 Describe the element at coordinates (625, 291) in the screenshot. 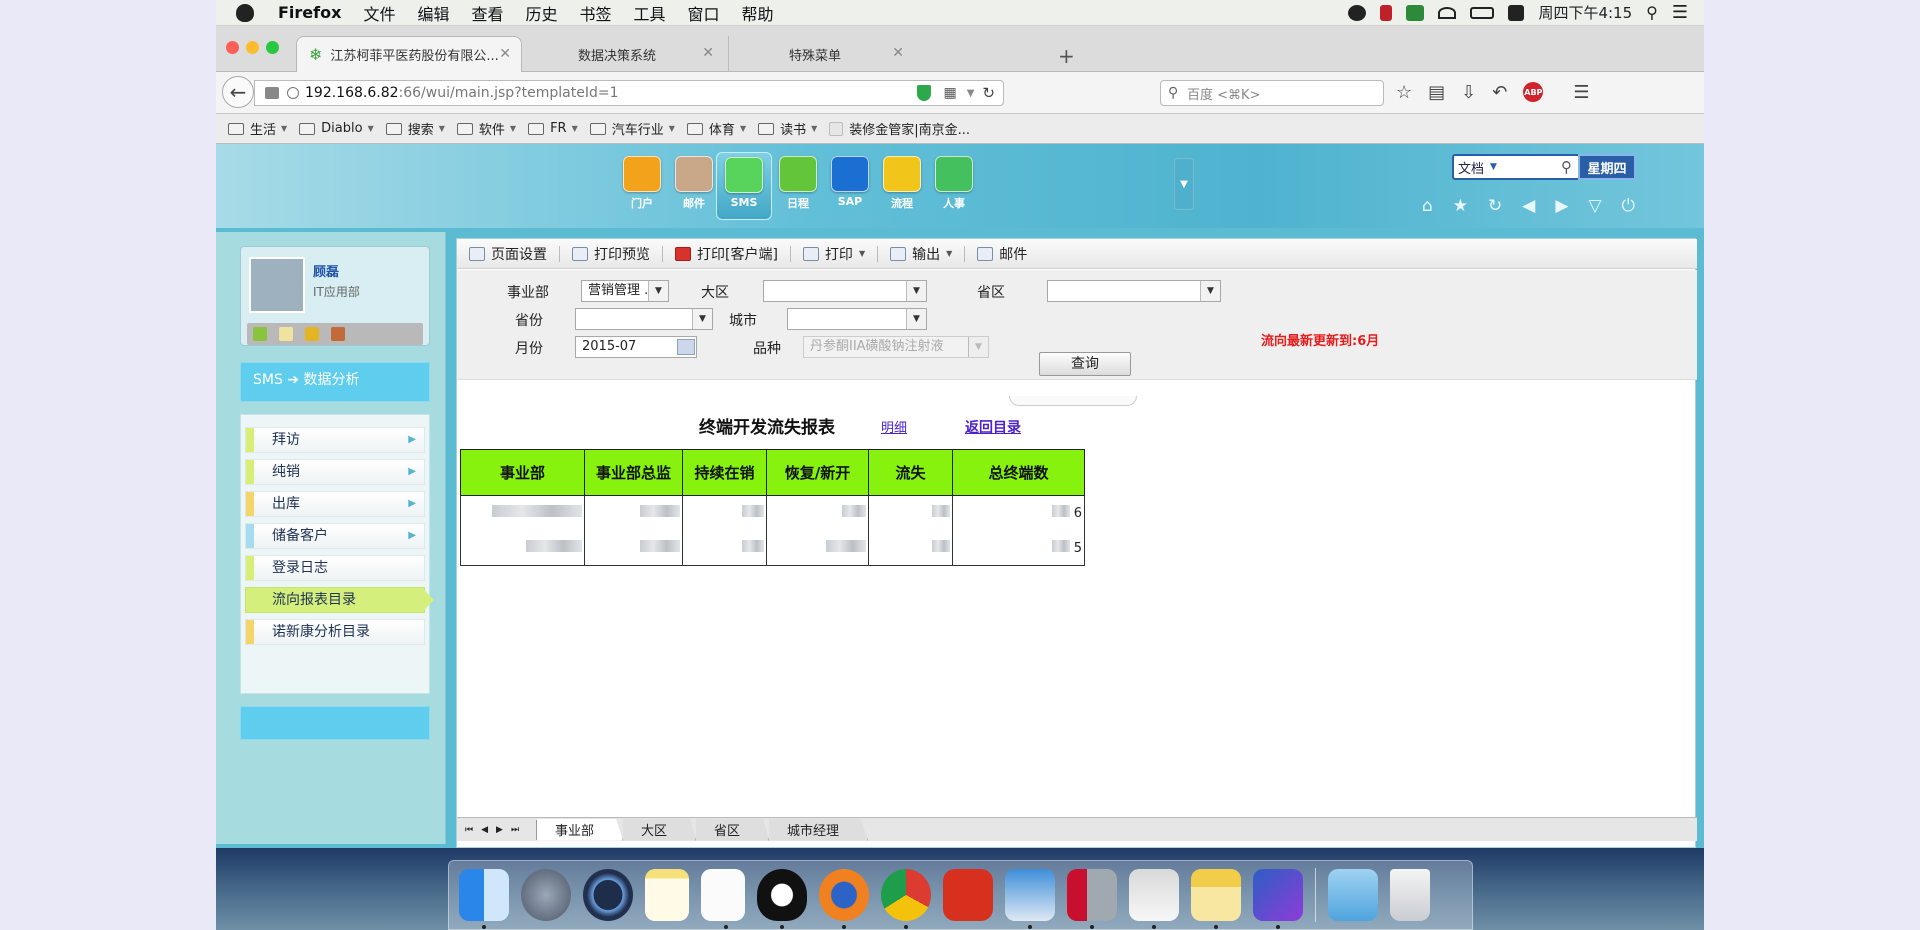

I see `division-select: 营销管理 ... ▼` at that location.